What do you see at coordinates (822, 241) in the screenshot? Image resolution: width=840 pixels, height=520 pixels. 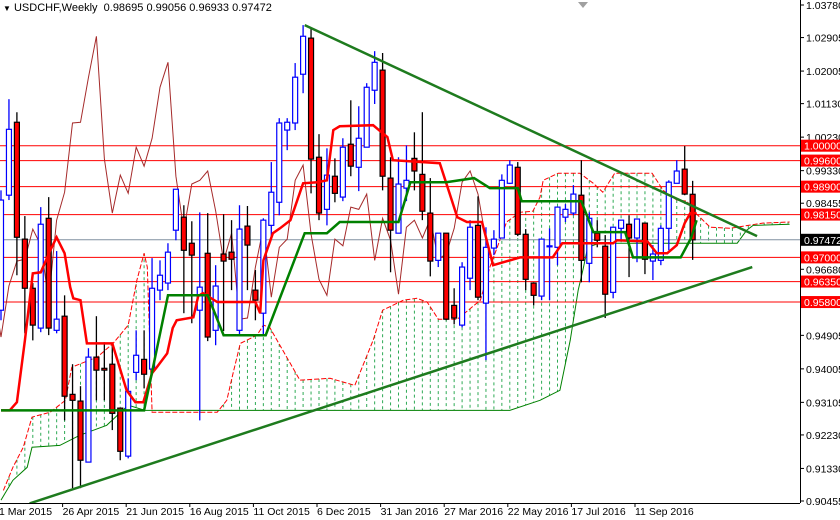 I see `current-price-label: 0.97472` at bounding box center [822, 241].